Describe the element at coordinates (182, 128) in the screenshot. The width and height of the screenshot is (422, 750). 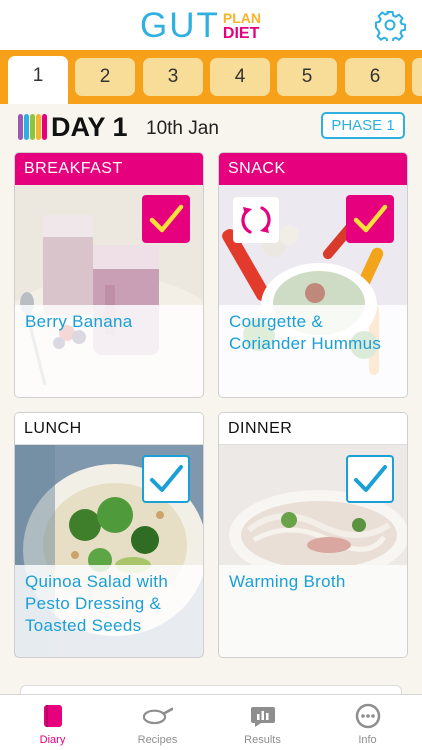
I see `day-date: 10th Jan` at that location.